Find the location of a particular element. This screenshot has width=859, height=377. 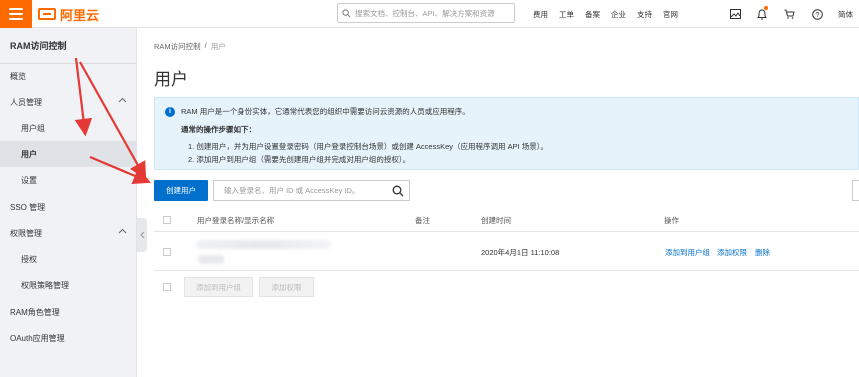

help-icon: ? is located at coordinates (817, 14).